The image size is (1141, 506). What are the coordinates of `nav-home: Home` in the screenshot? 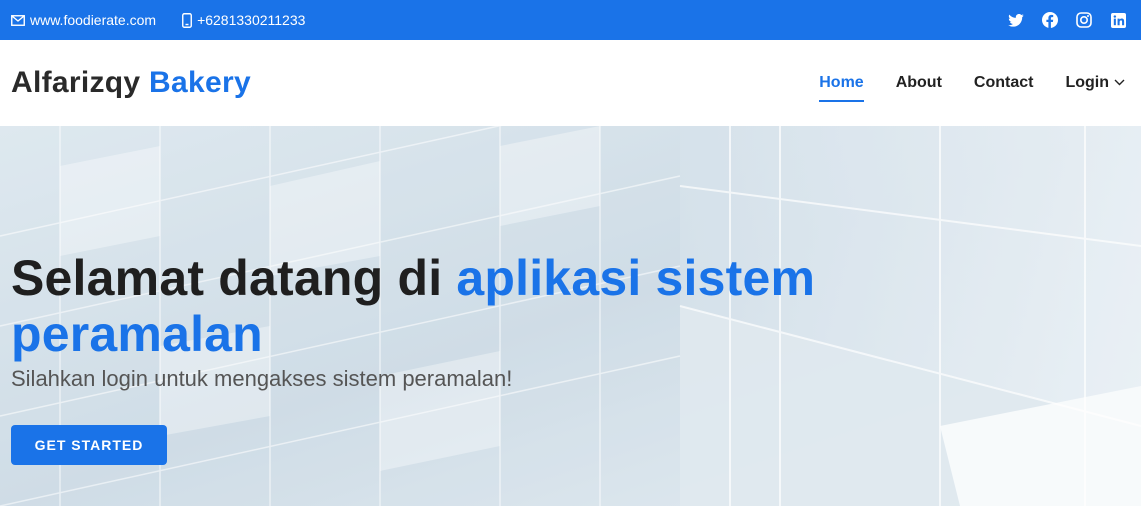 It's located at (842, 86).